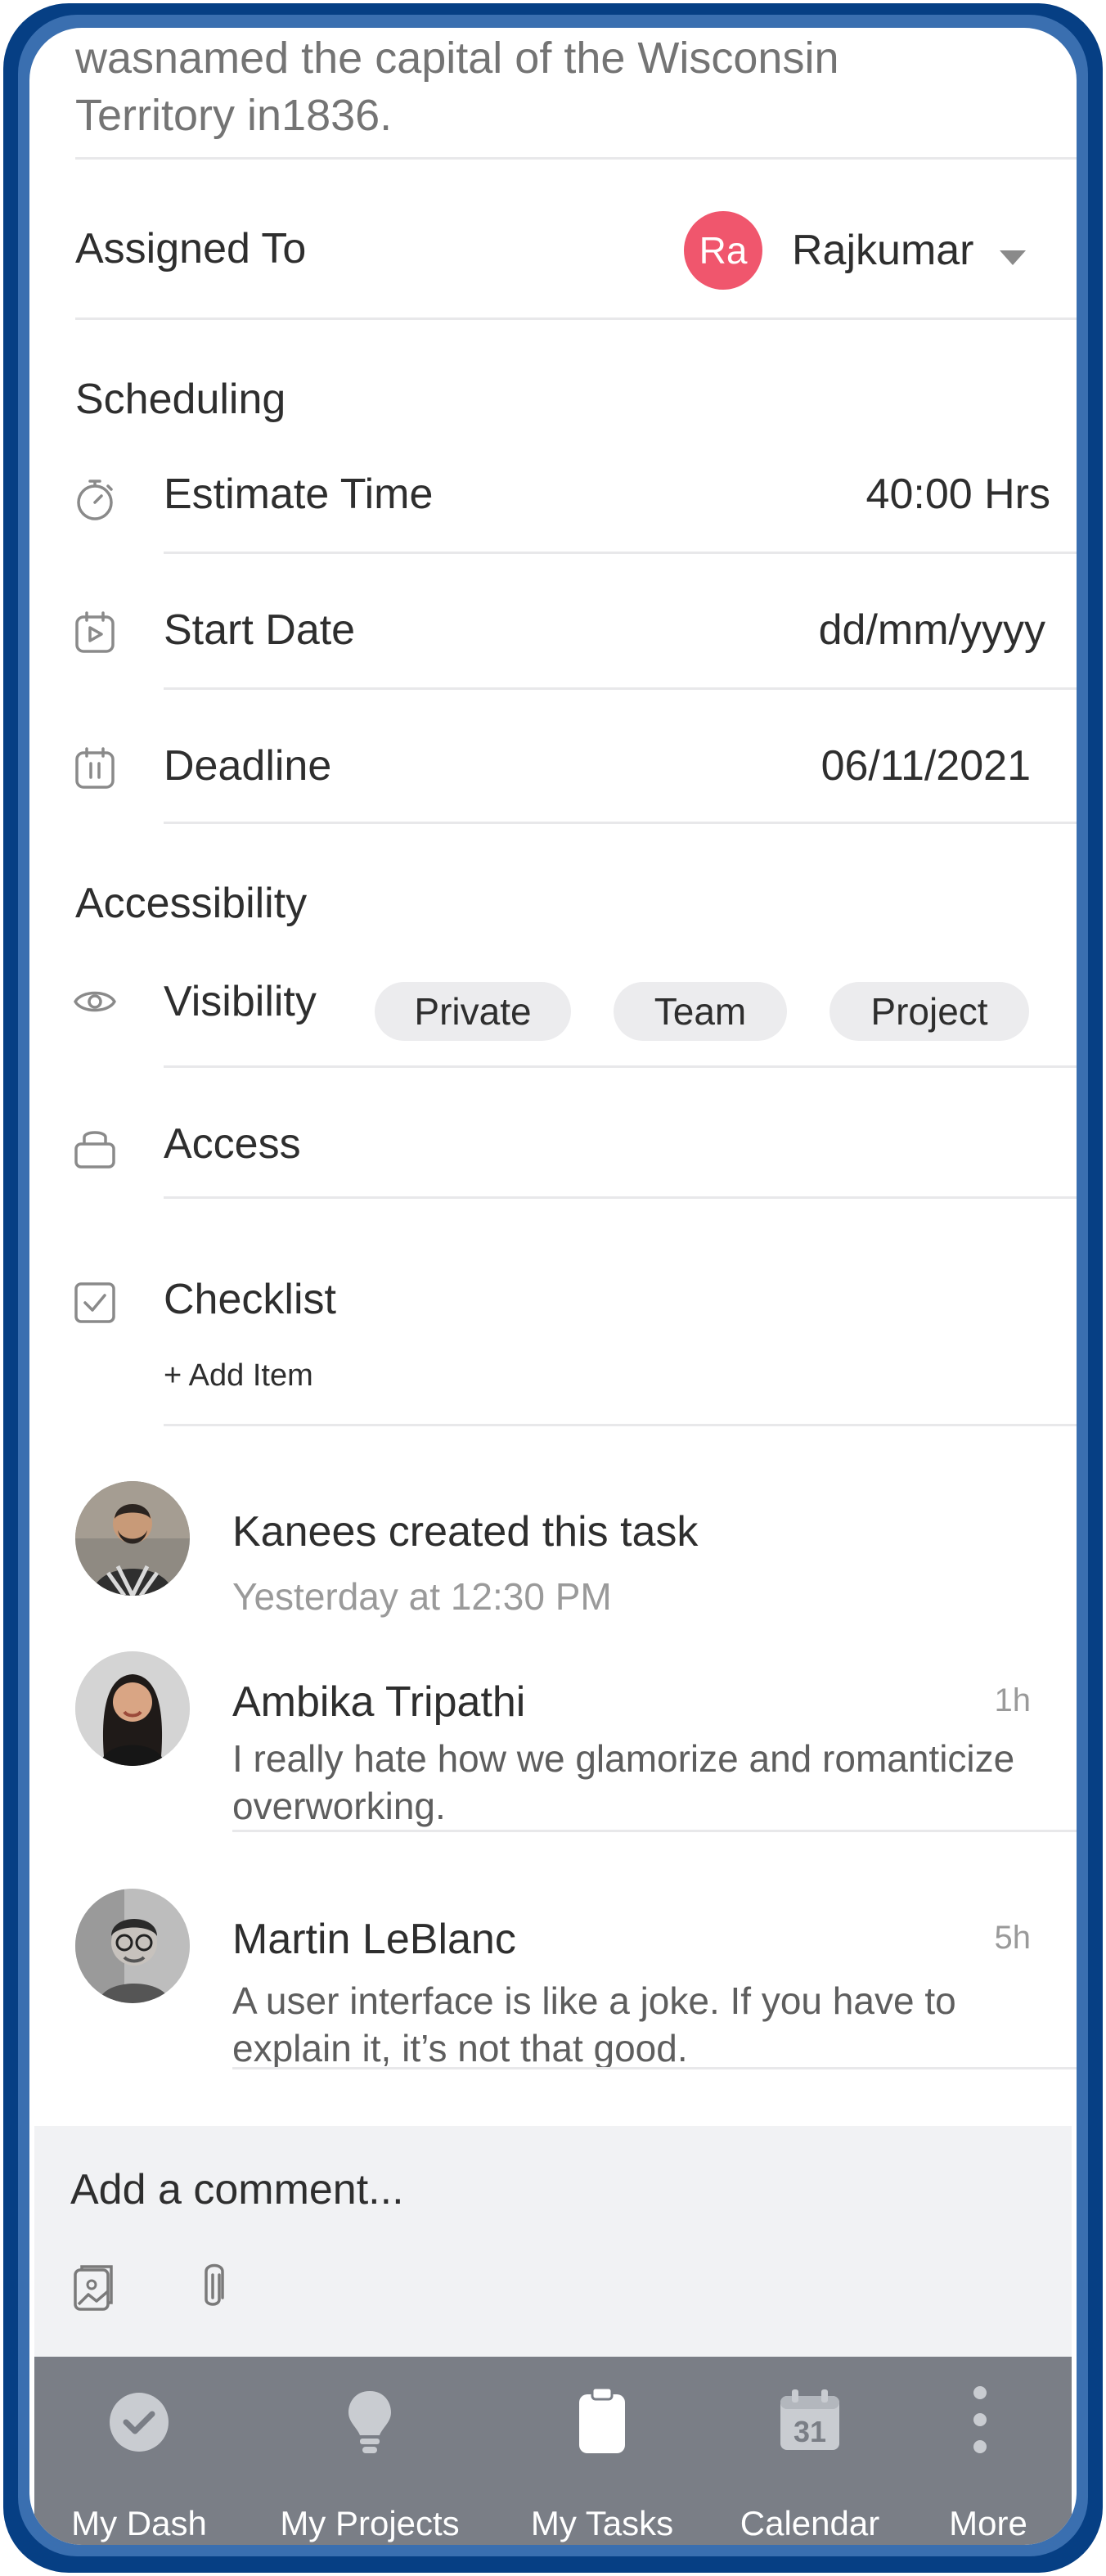 The width and height of the screenshot is (1106, 2576). I want to click on visibility-label: Visibility, so click(241, 1001).